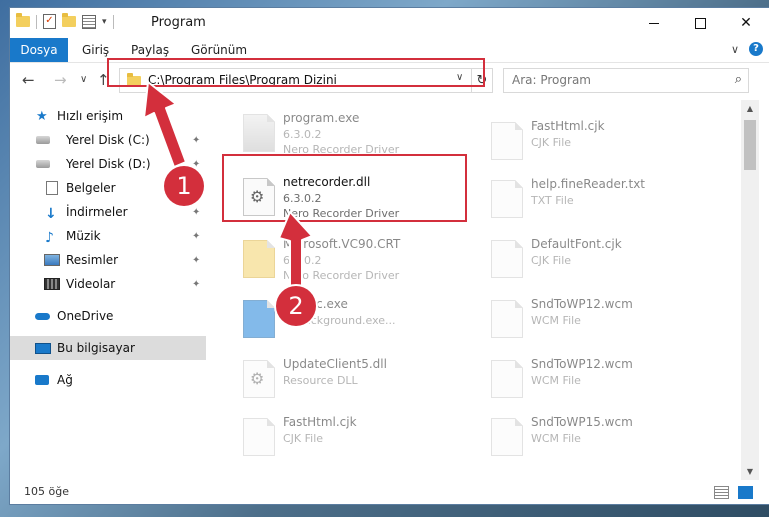  What do you see at coordinates (113, 21) in the screenshot?
I see `toolbar-divider` at bounding box center [113, 21].